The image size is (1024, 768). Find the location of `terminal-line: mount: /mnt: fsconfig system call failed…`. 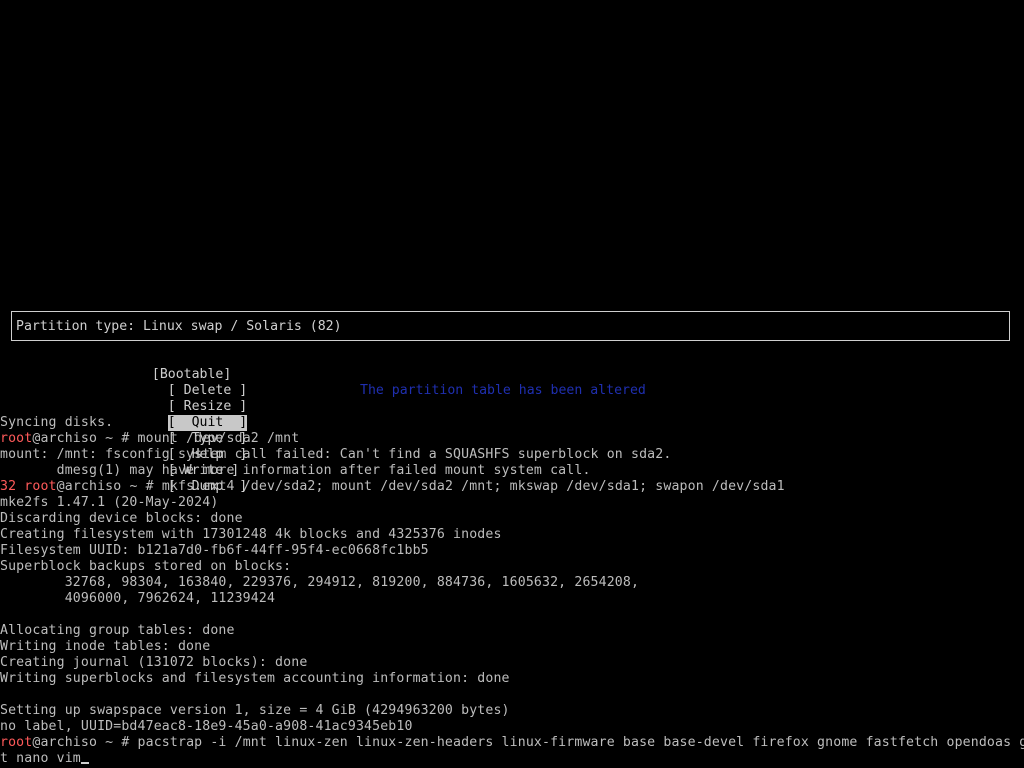

terminal-line: mount: /mnt: fsconfig system call failed… is located at coordinates (336, 454).